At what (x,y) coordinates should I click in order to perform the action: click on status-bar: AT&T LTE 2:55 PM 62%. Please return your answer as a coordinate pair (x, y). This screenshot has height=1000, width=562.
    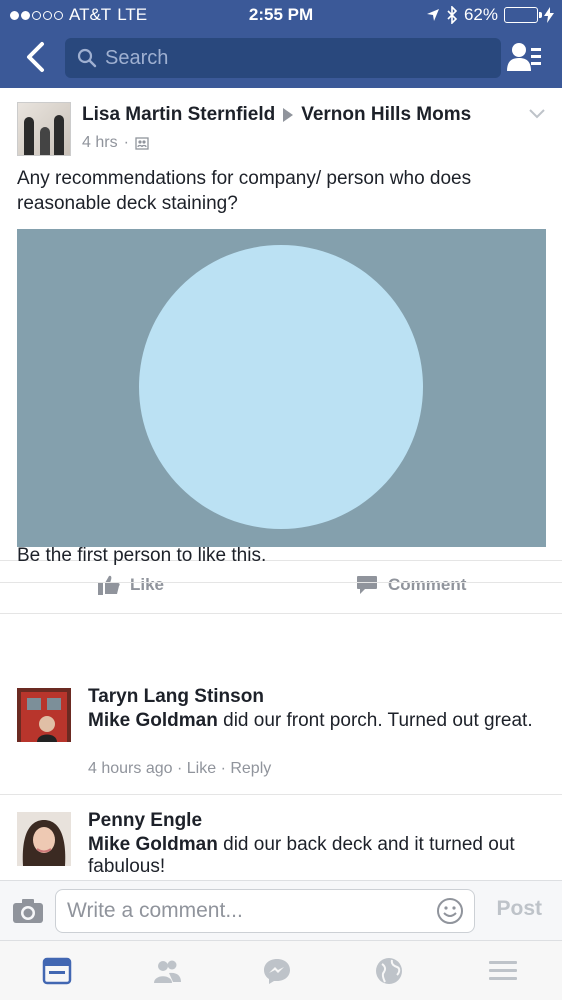
    Looking at the image, I should click on (281, 15).